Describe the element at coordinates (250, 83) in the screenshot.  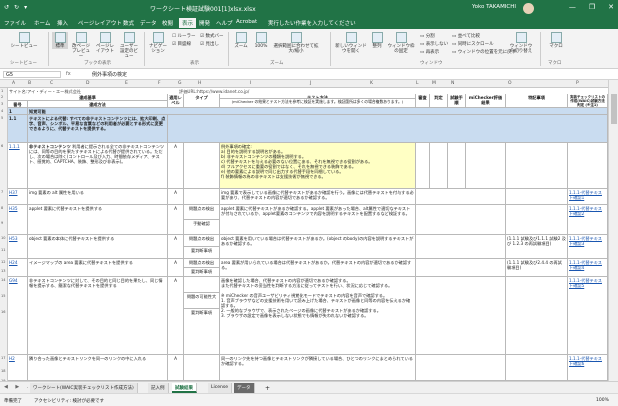
I see `column-header: I` at that location.